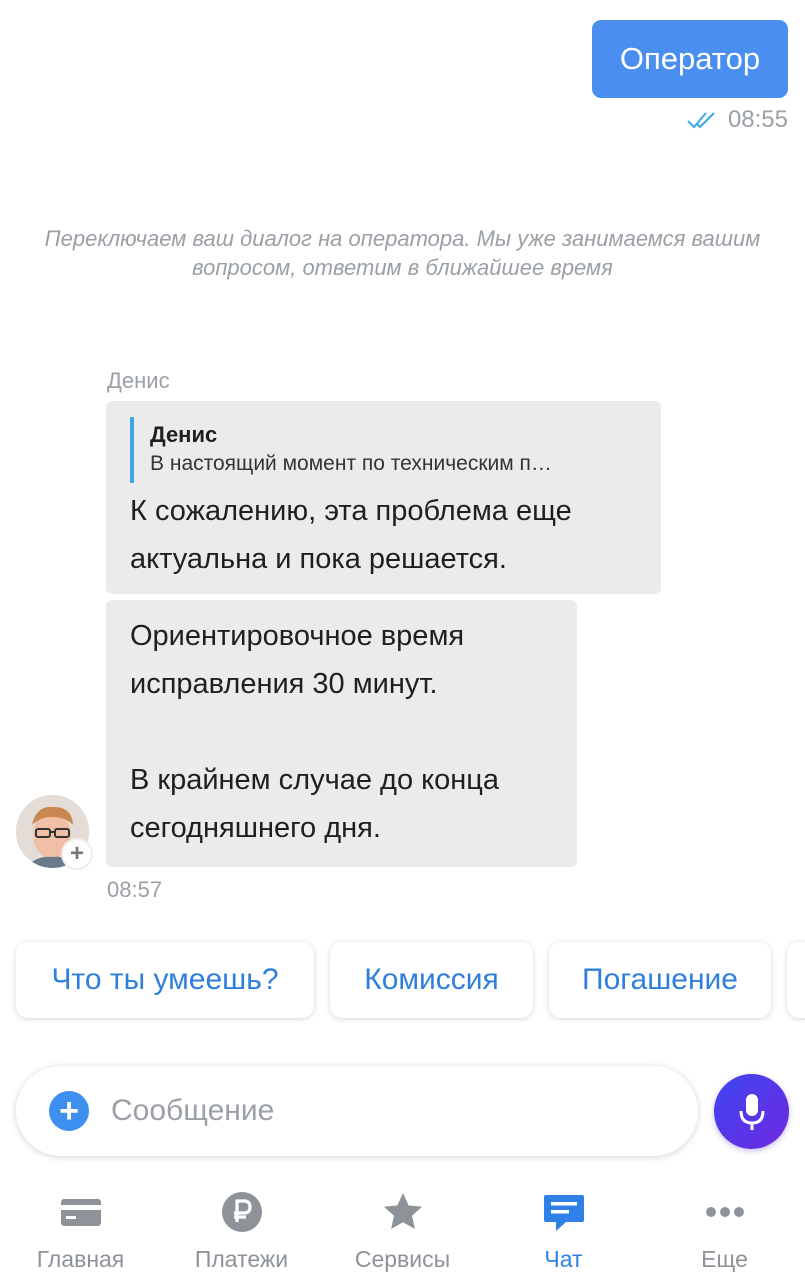  What do you see at coordinates (660, 980) in the screenshot?
I see `quick-reply-chip: Погашение` at bounding box center [660, 980].